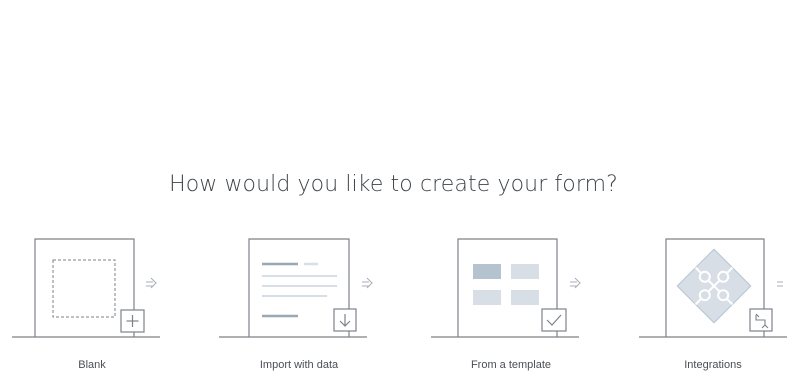  Describe the element at coordinates (92, 365) in the screenshot. I see `option-blank-label: Blank` at that location.